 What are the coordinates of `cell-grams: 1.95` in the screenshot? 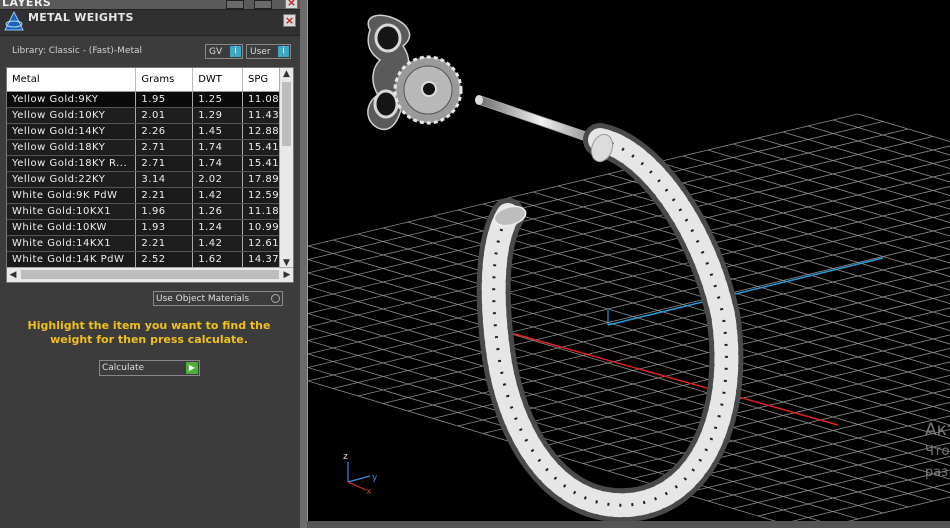 It's located at (164, 99).